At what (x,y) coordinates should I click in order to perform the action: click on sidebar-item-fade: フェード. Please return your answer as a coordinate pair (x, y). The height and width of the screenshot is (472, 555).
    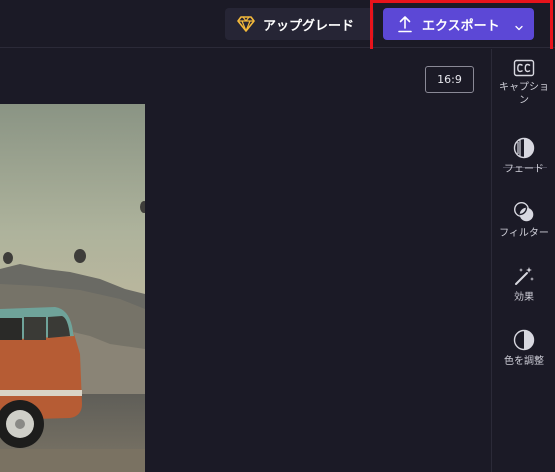
    Looking at the image, I should click on (523, 156).